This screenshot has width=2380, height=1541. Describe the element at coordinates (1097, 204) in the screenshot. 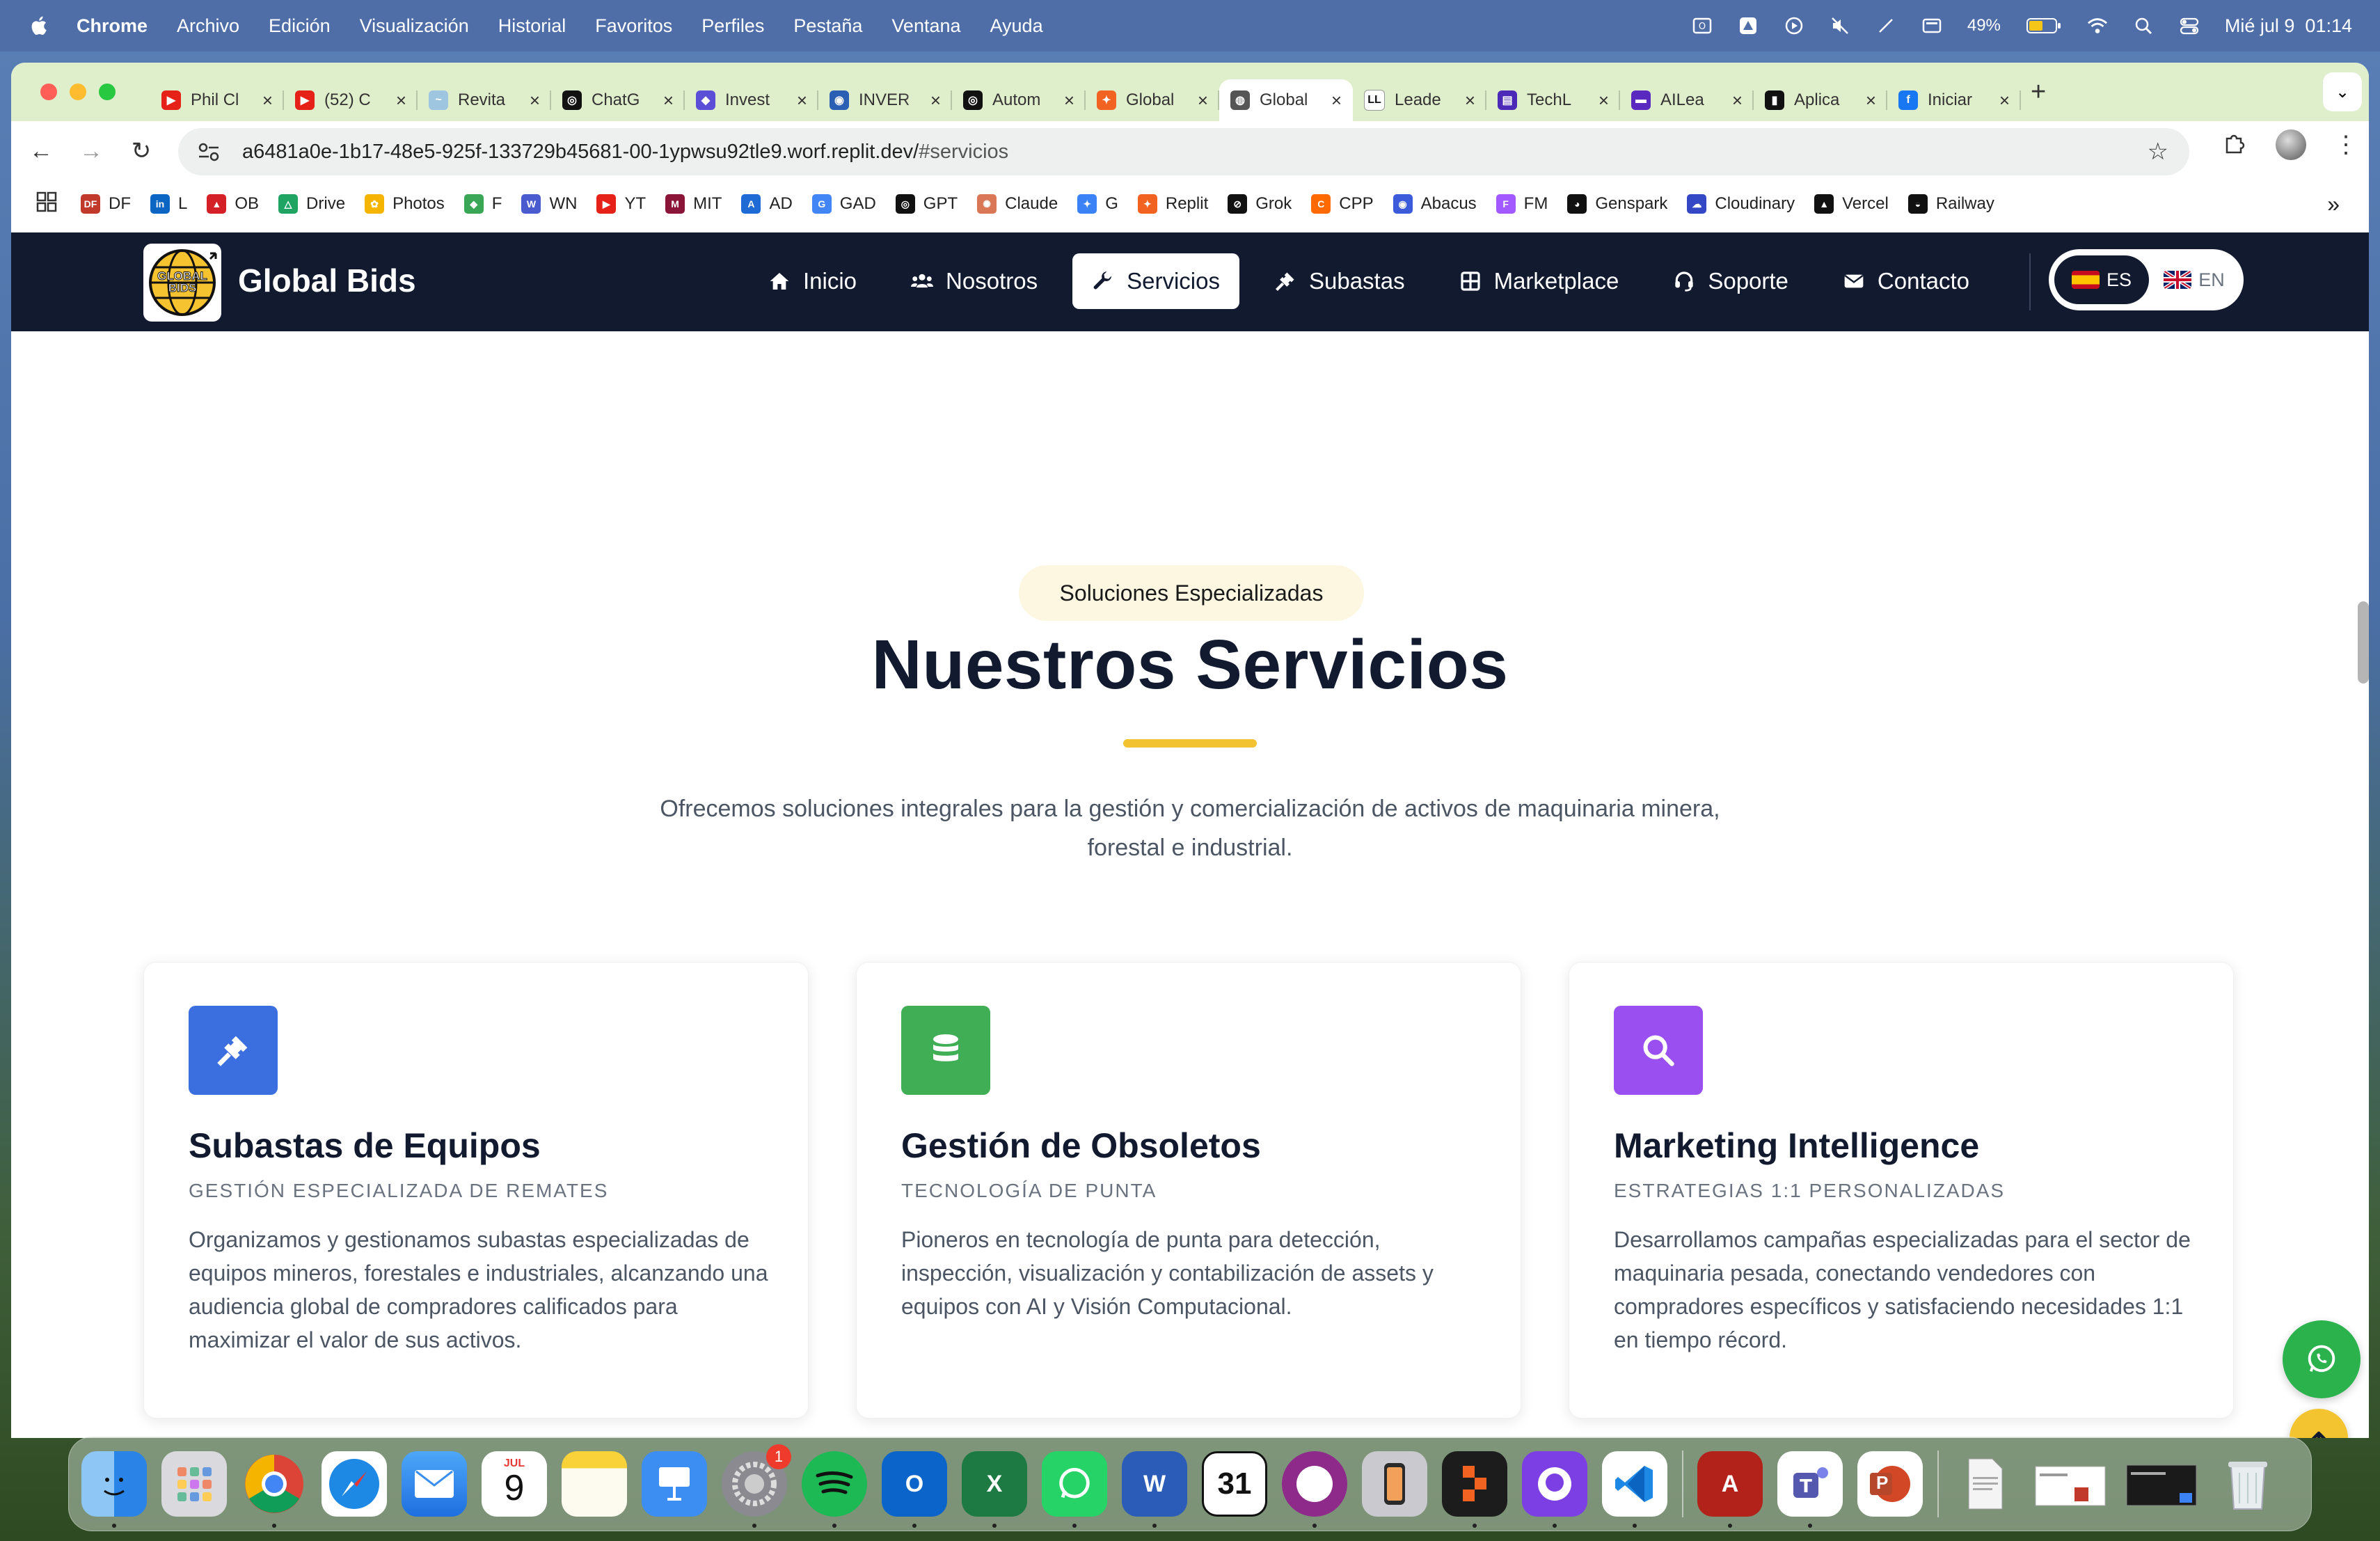

I see `bookmark-item: ✦ G` at that location.